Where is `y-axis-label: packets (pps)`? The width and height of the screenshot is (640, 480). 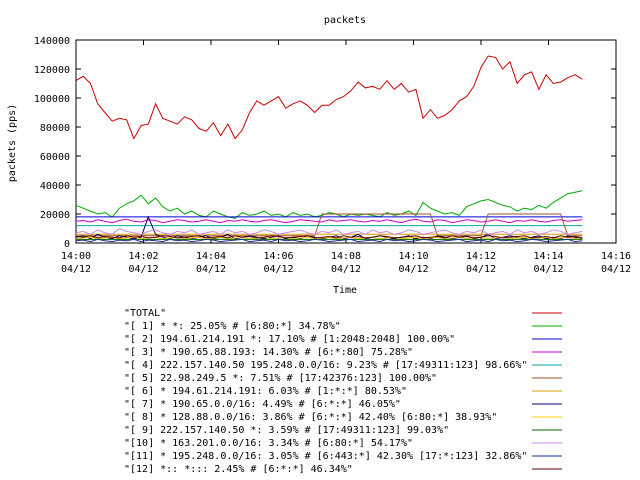
y-axis-label: packets (pps) is located at coordinates (12, 143).